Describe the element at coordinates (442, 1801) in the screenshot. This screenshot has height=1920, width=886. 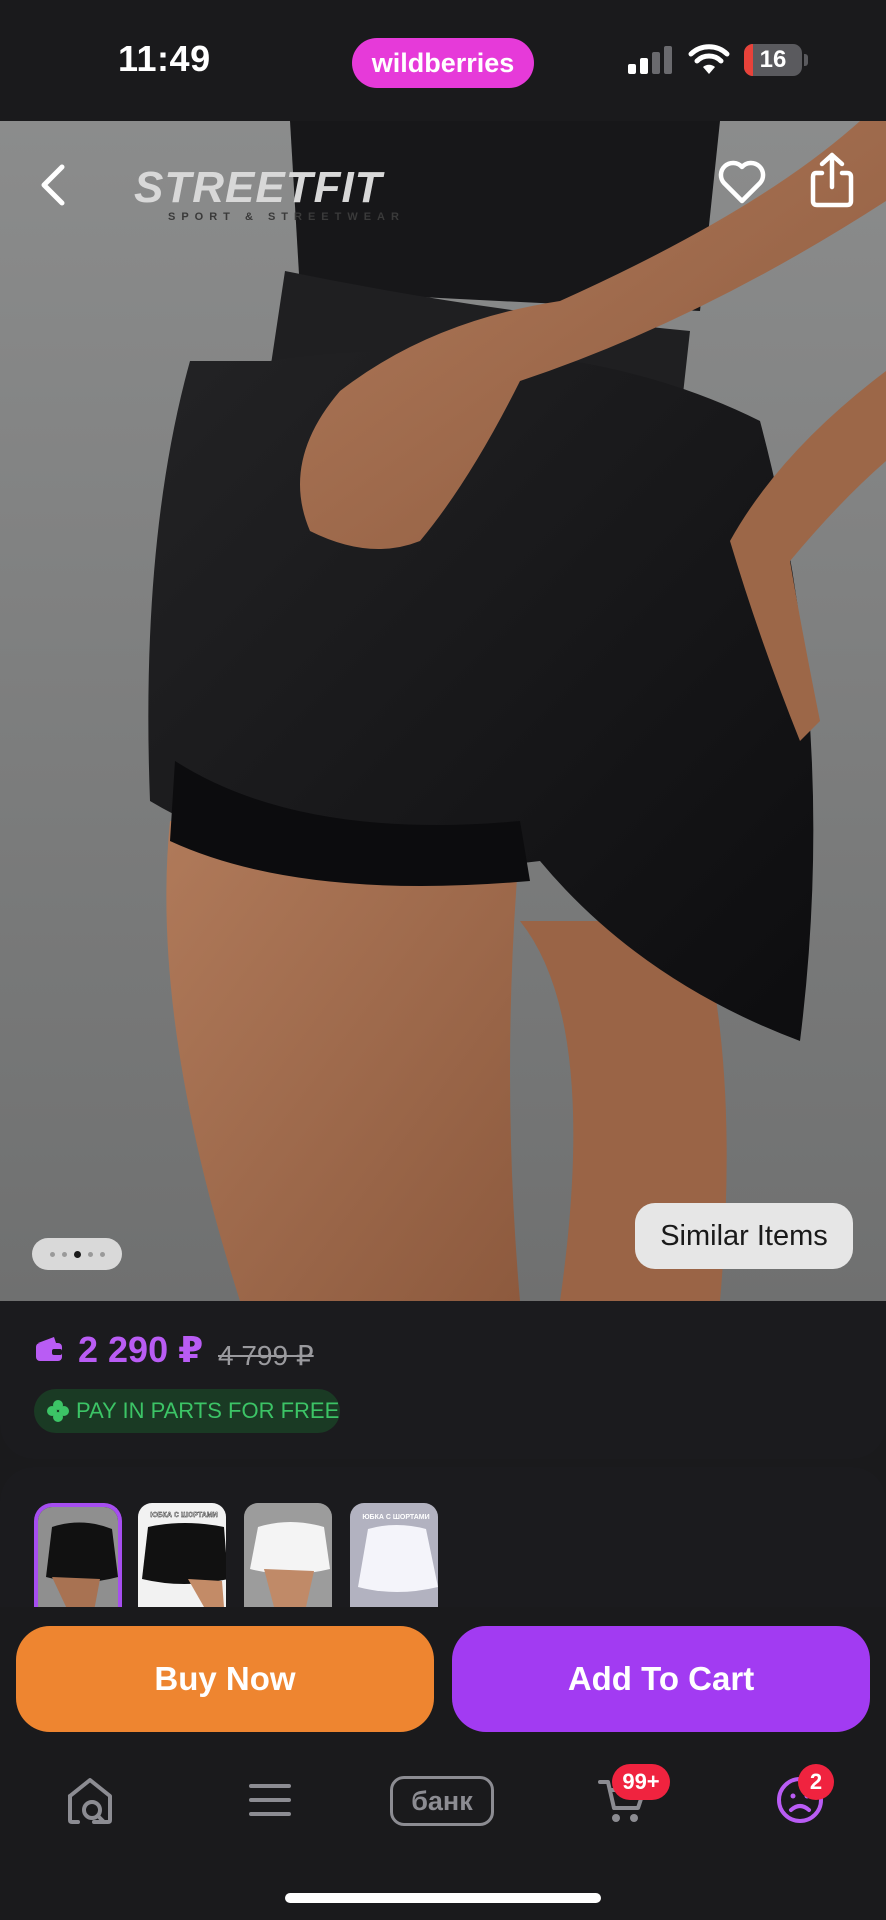
I see `tab-bank: банк` at that location.